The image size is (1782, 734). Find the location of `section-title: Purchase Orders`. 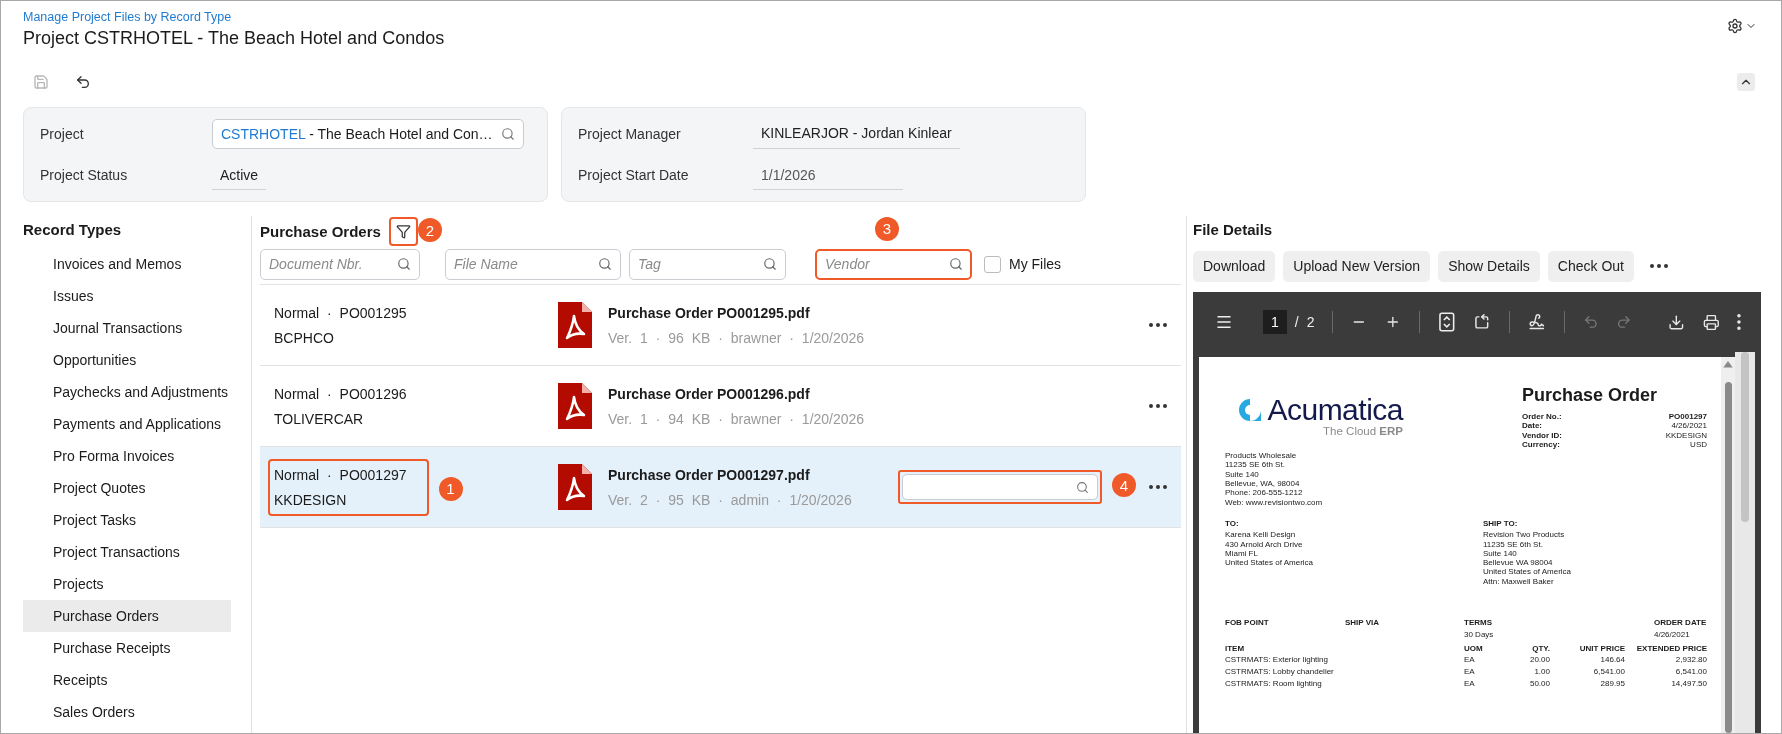

section-title: Purchase Orders is located at coordinates (320, 231).